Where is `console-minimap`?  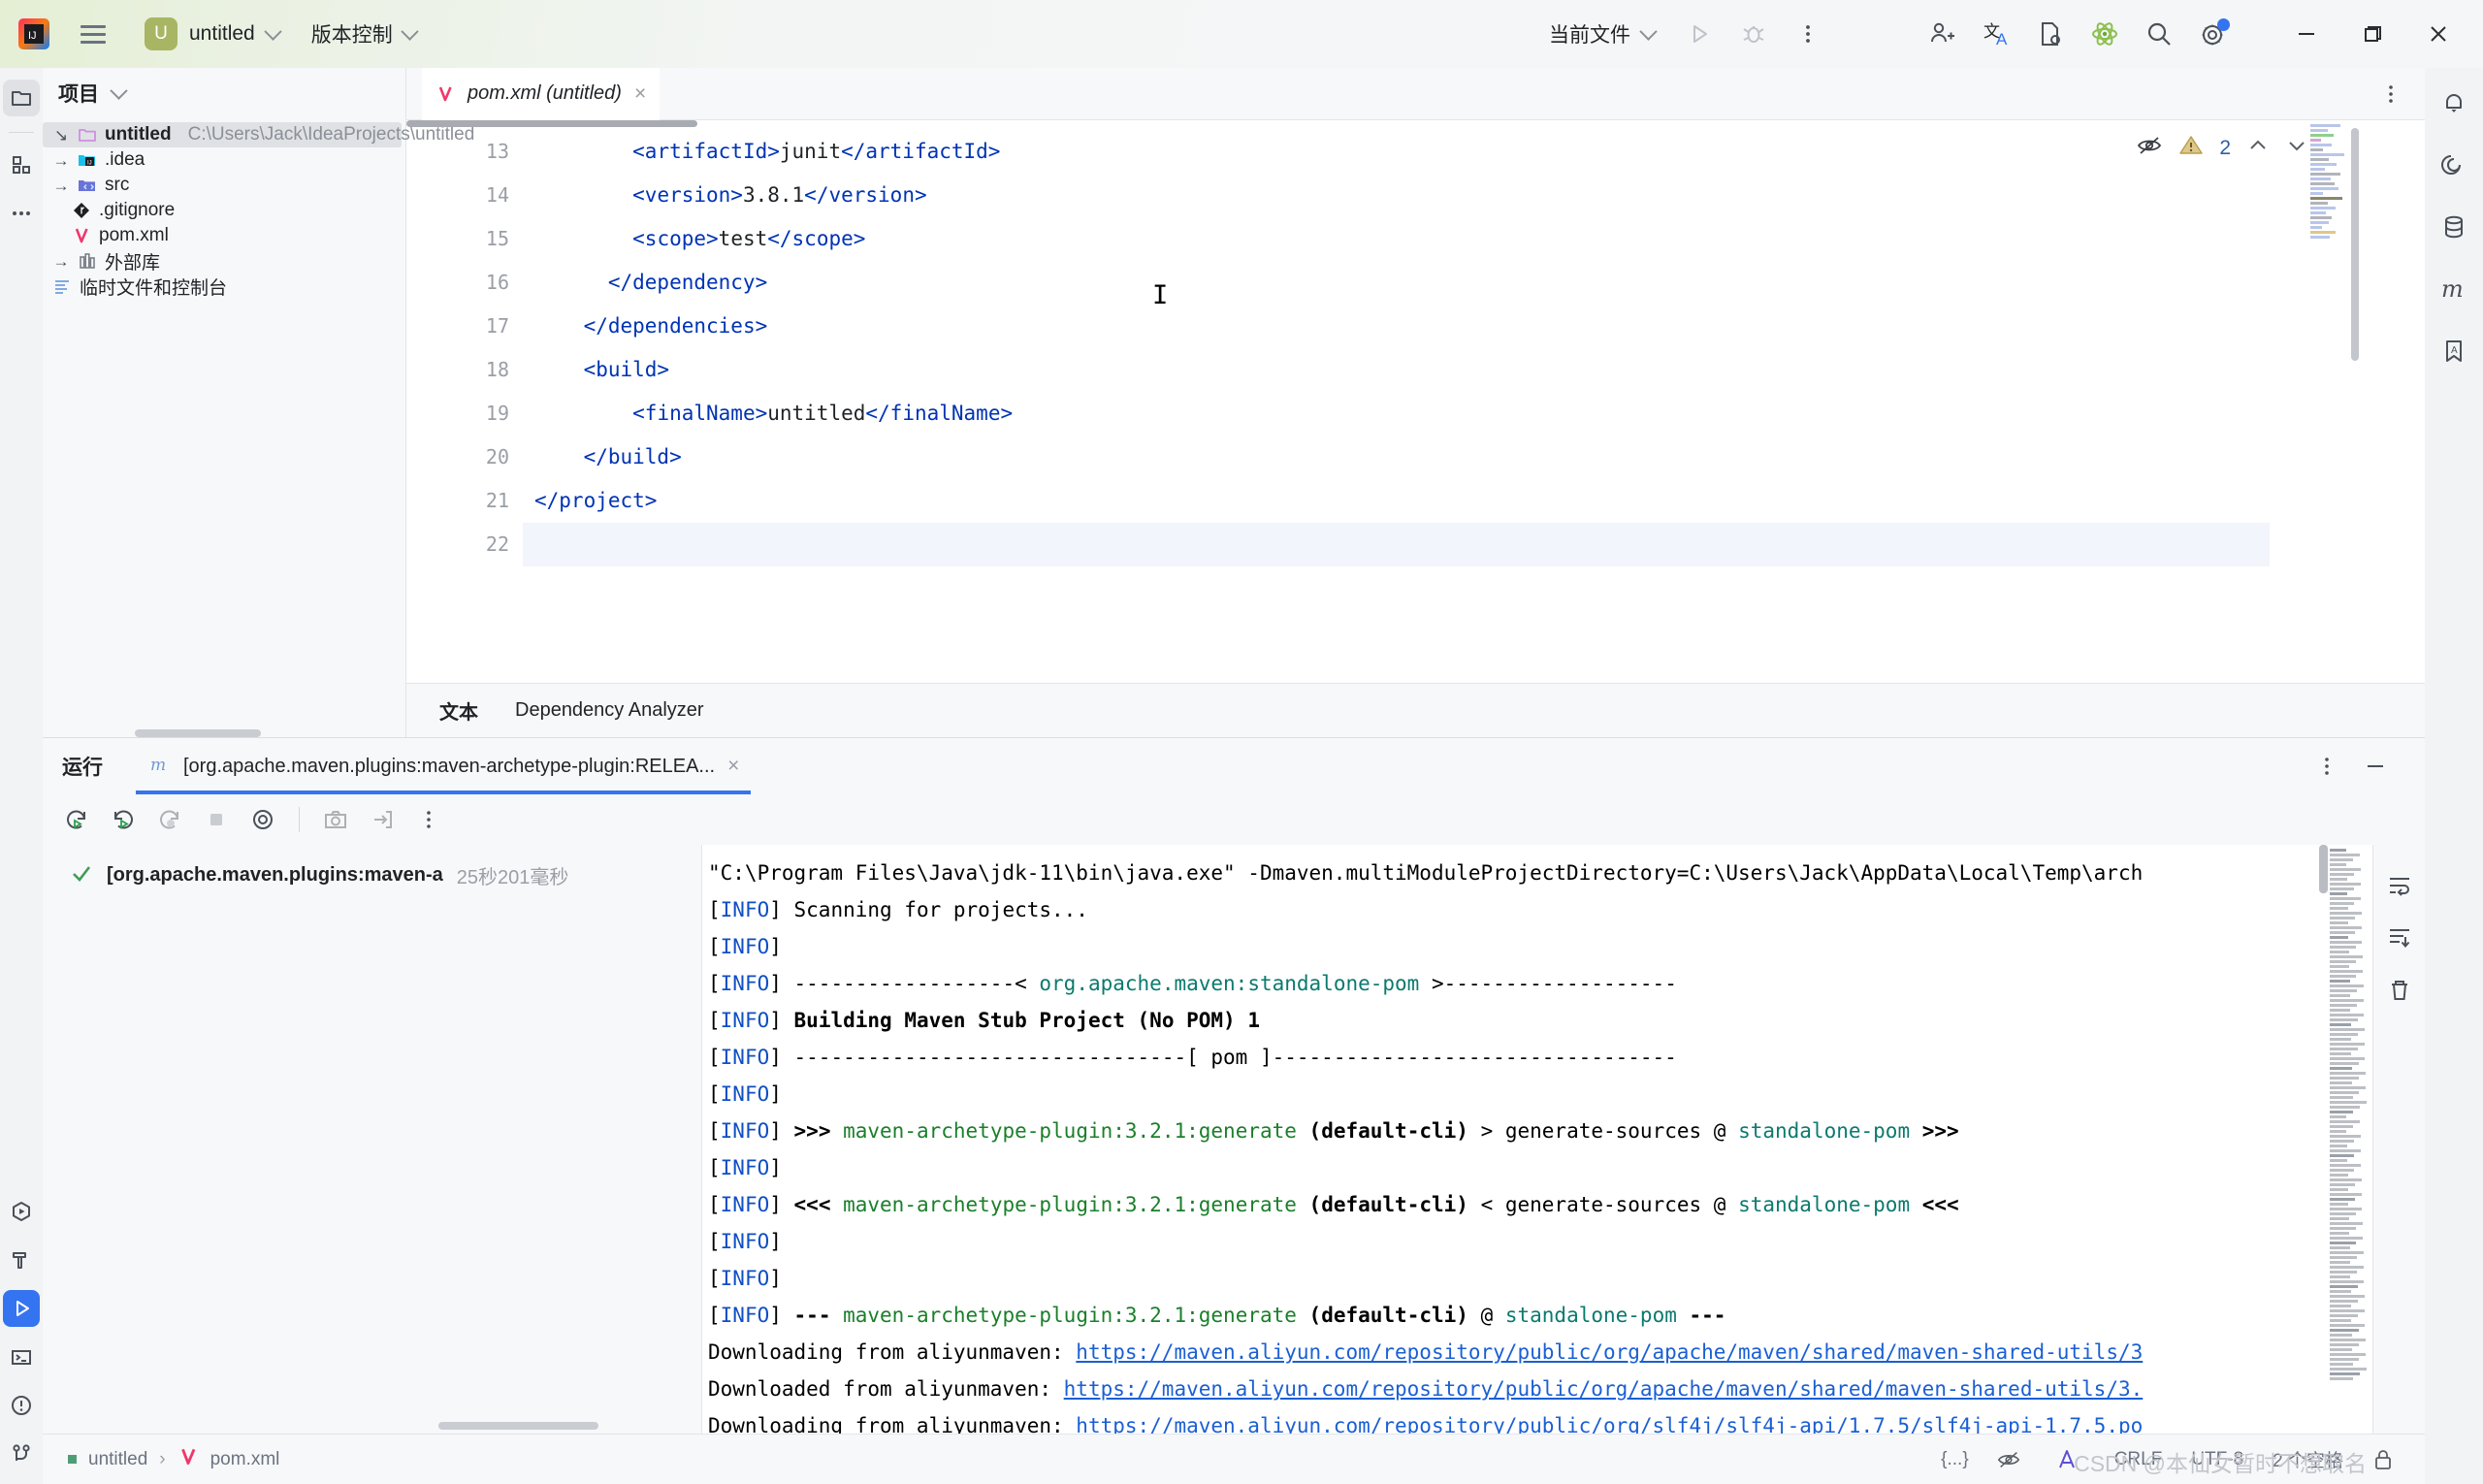
console-minimap is located at coordinates (2349, 1114).